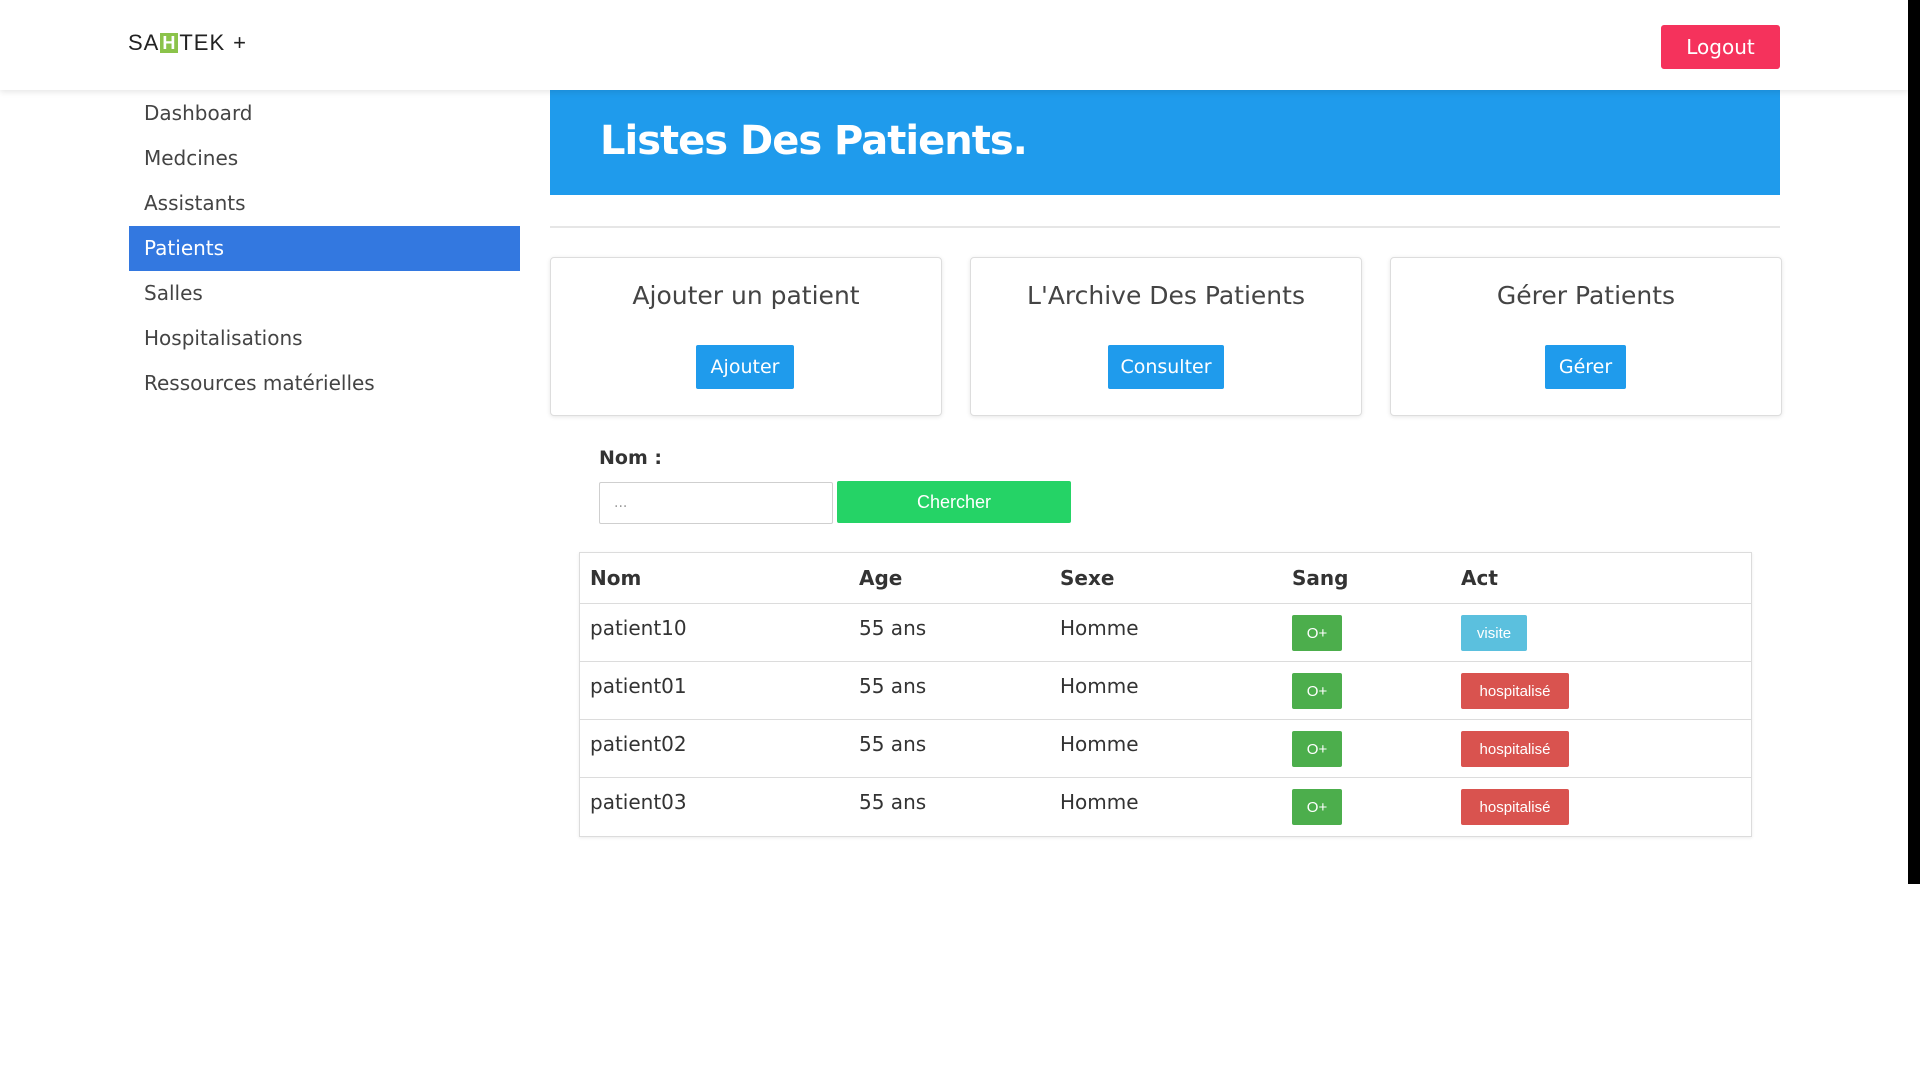  Describe the element at coordinates (1586, 336) in the screenshot. I see `card-manage: Gérer Patients Gérer` at that location.